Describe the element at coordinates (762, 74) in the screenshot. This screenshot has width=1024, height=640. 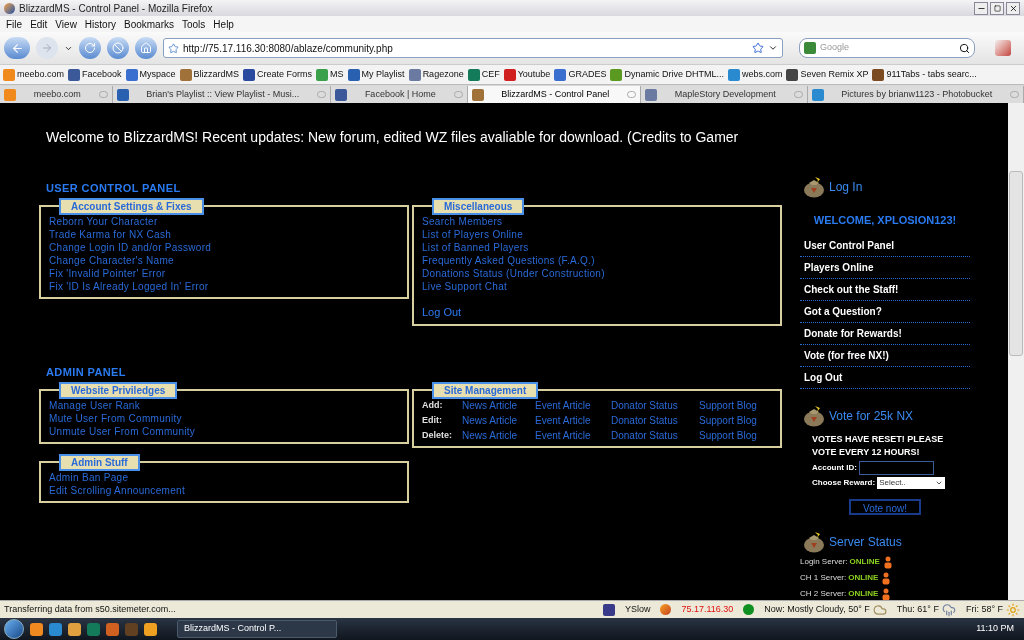
I see `bookmark-item: webs.com` at that location.